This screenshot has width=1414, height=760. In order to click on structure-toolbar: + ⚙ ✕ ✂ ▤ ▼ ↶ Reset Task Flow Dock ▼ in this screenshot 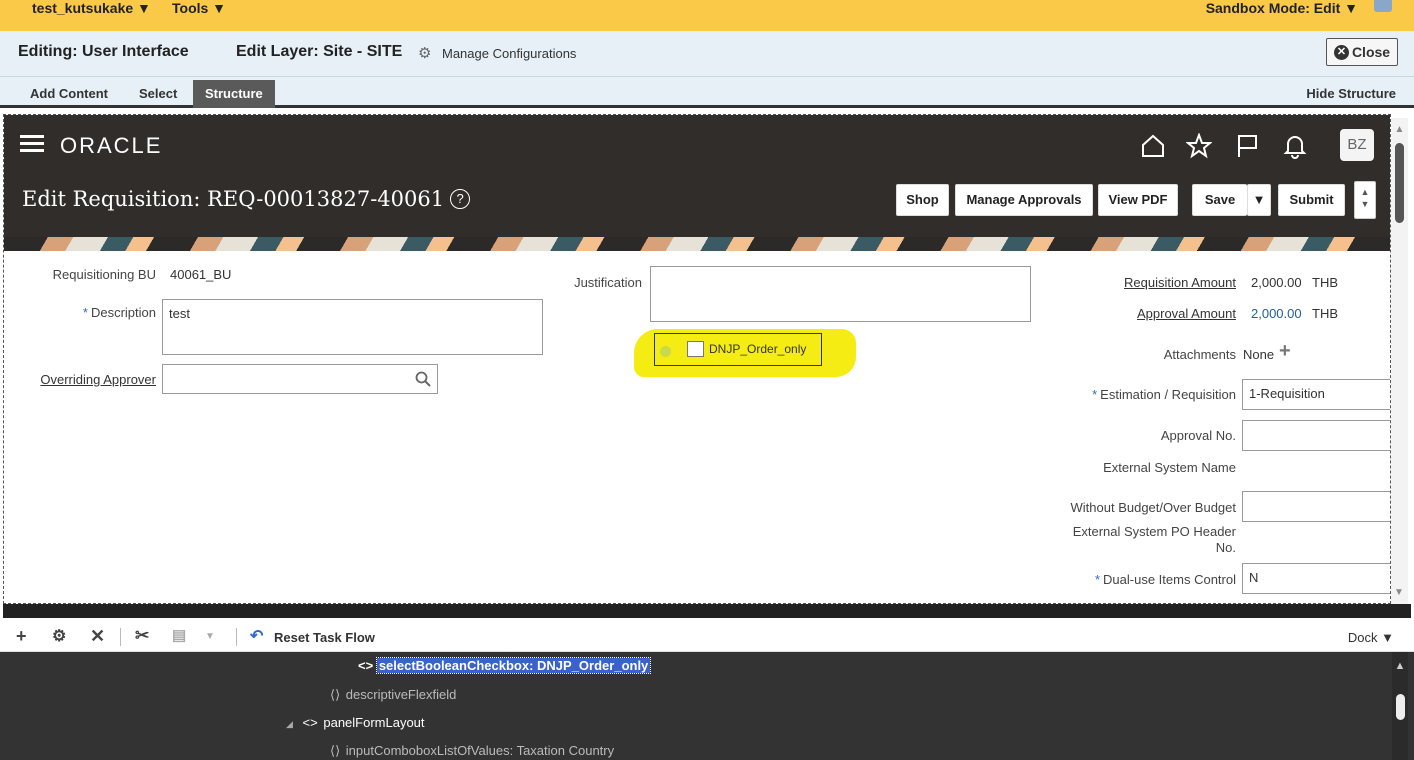, I will do `click(707, 637)`.